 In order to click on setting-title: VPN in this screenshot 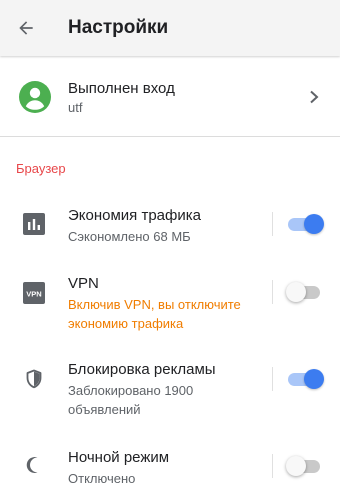, I will do `click(83, 283)`.